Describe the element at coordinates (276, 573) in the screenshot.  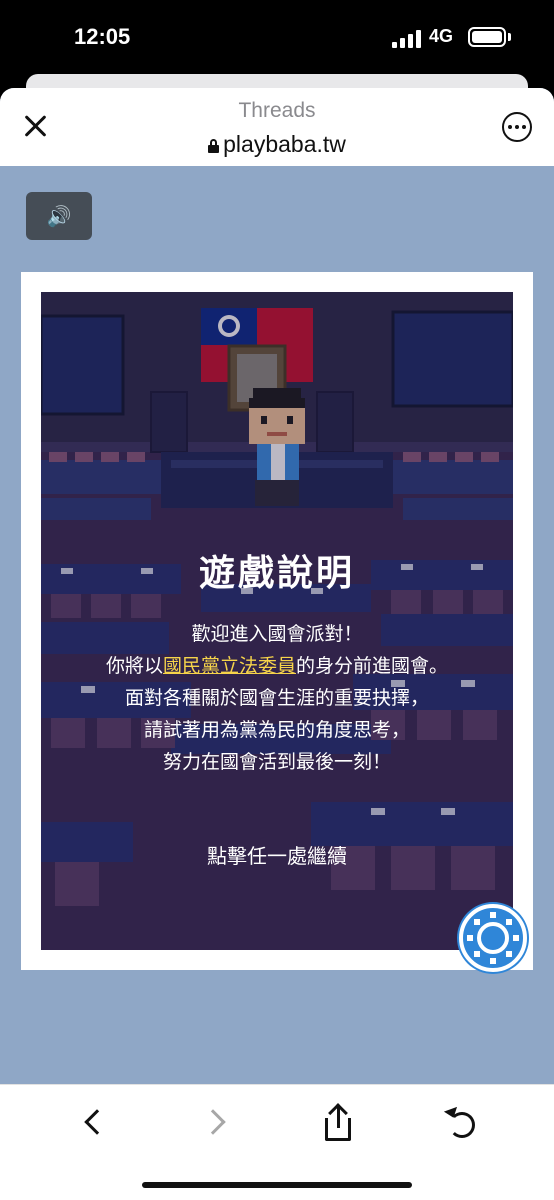
I see `instructions-title: 遊戲說明` at that location.